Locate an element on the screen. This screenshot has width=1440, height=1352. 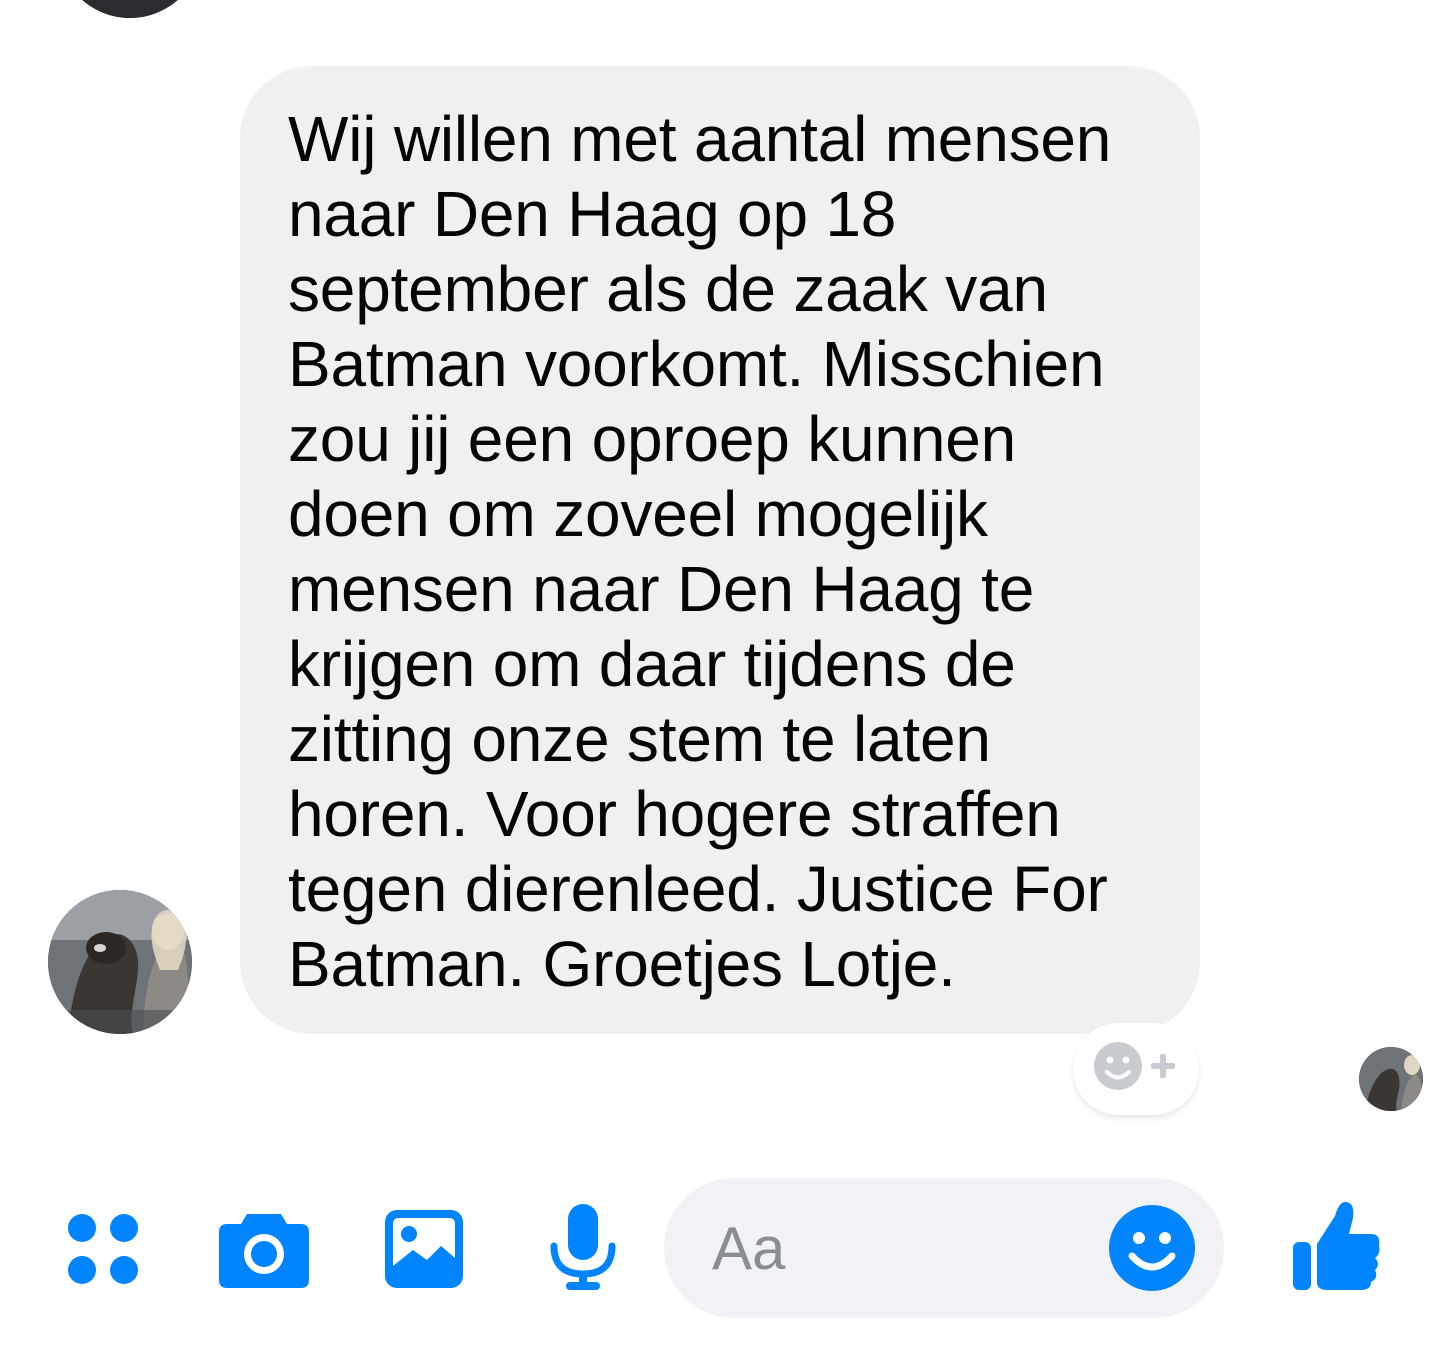
gallery-button is located at coordinates (424, 1248).